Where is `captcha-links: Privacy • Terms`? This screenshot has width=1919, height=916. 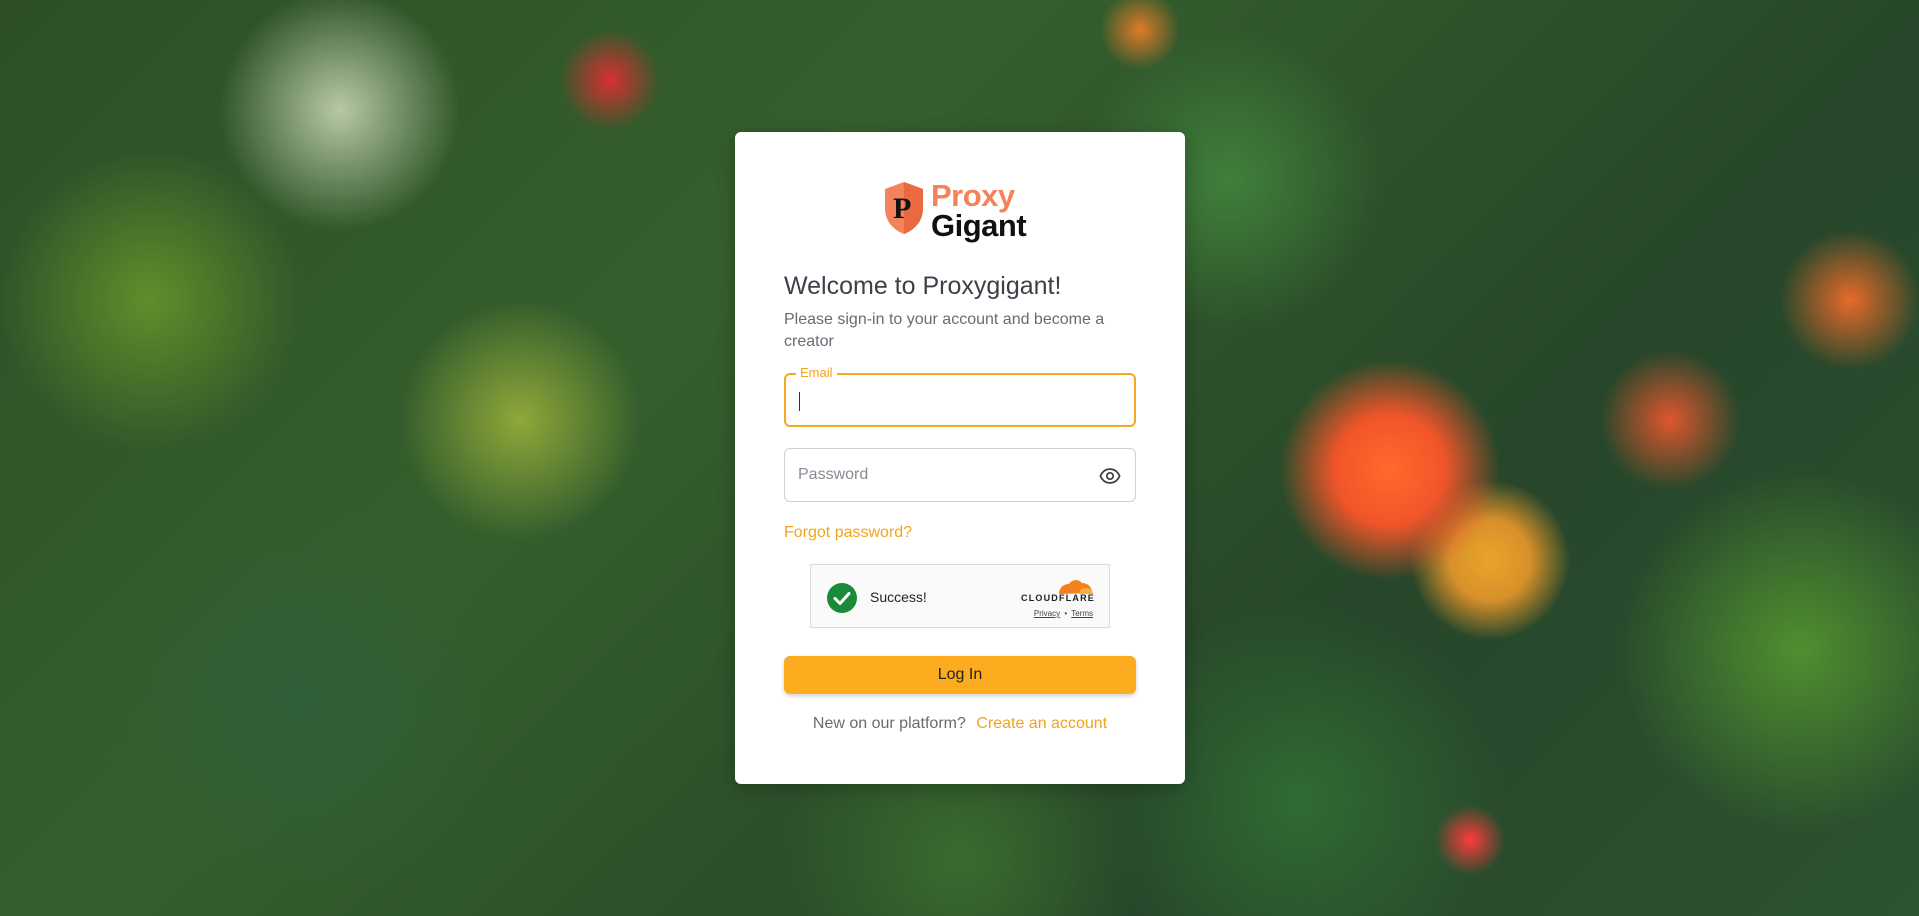
captcha-links: Privacy • Terms is located at coordinates (1063, 613).